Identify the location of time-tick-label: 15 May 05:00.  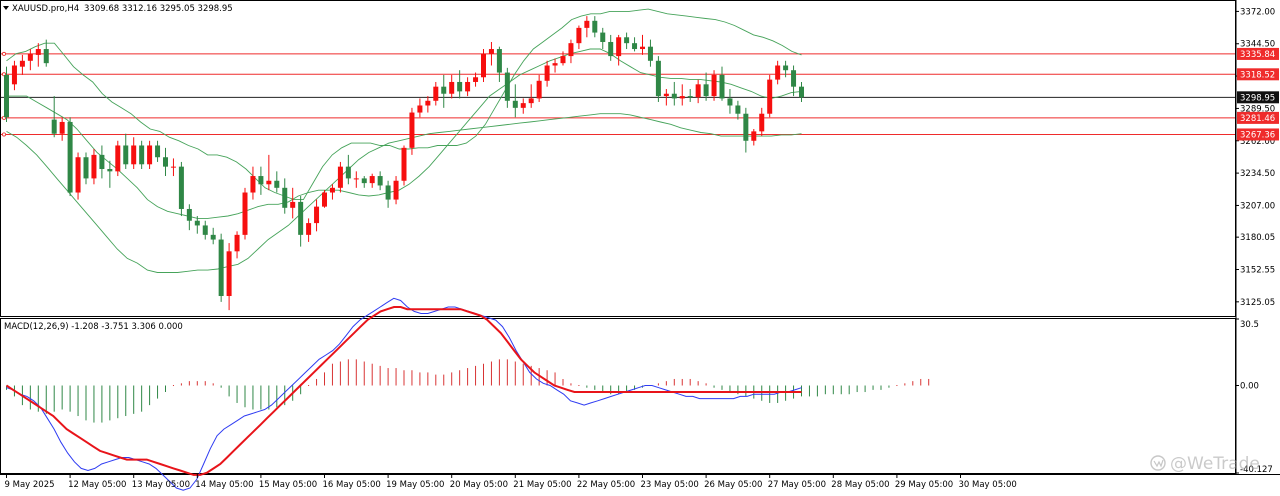
(288, 485).